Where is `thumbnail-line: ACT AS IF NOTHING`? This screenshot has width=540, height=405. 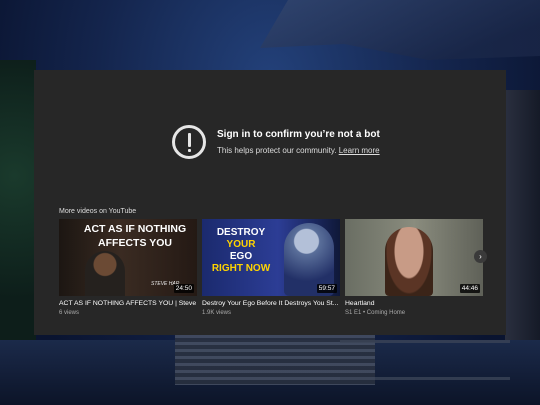
thumbnail-line: ACT AS IF NOTHING is located at coordinates (135, 229).